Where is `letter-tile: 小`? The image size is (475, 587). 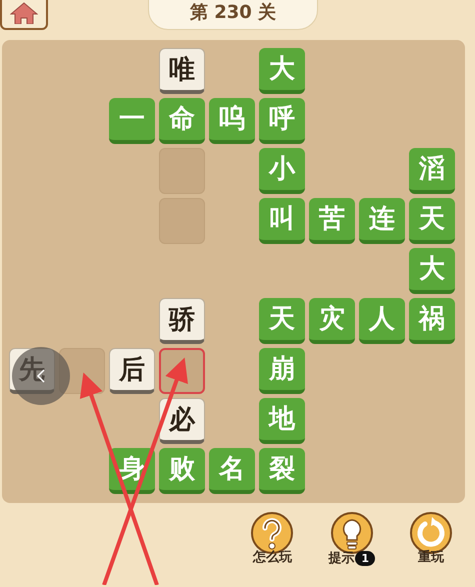 letter-tile: 小 is located at coordinates (282, 171).